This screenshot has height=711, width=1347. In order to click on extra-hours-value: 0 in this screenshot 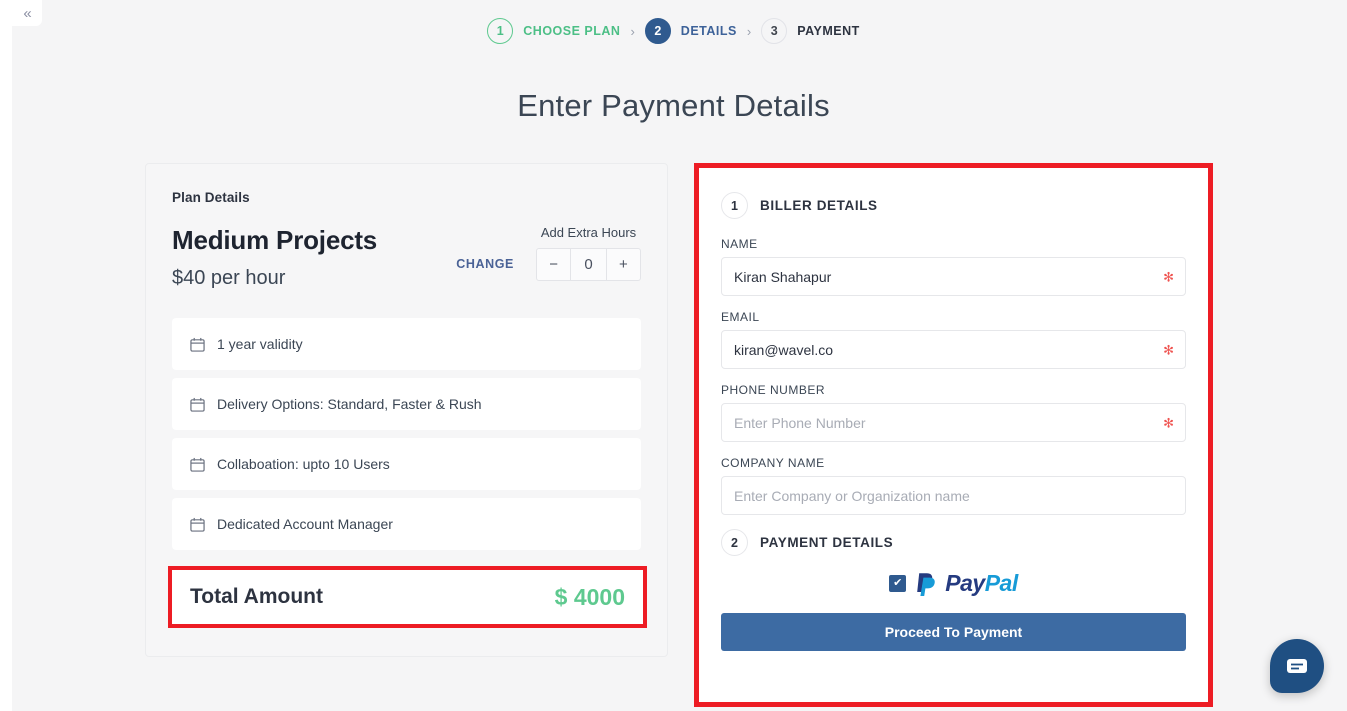, I will do `click(588, 264)`.